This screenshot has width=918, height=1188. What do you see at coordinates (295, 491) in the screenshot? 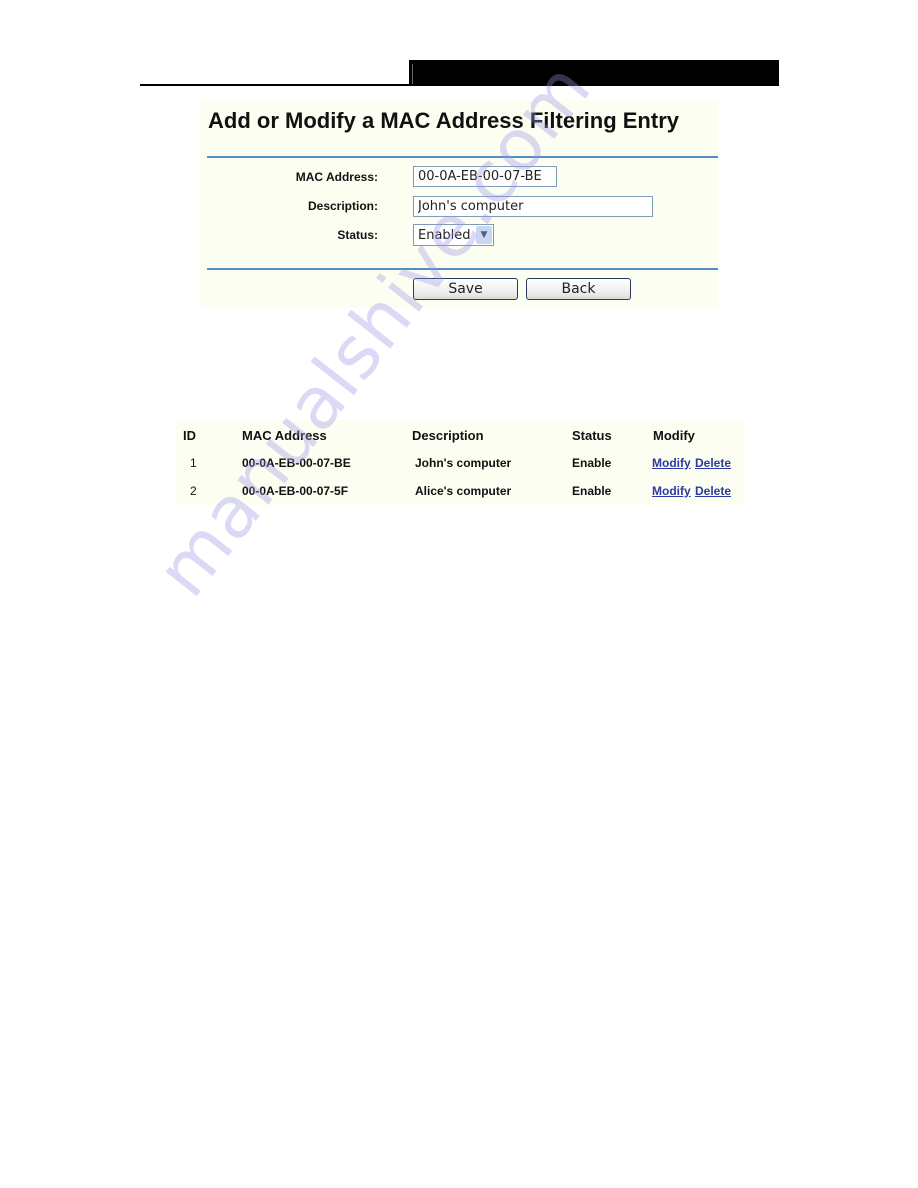
I see `cell-mac: 00-0A-EB-00-07-5F` at bounding box center [295, 491].